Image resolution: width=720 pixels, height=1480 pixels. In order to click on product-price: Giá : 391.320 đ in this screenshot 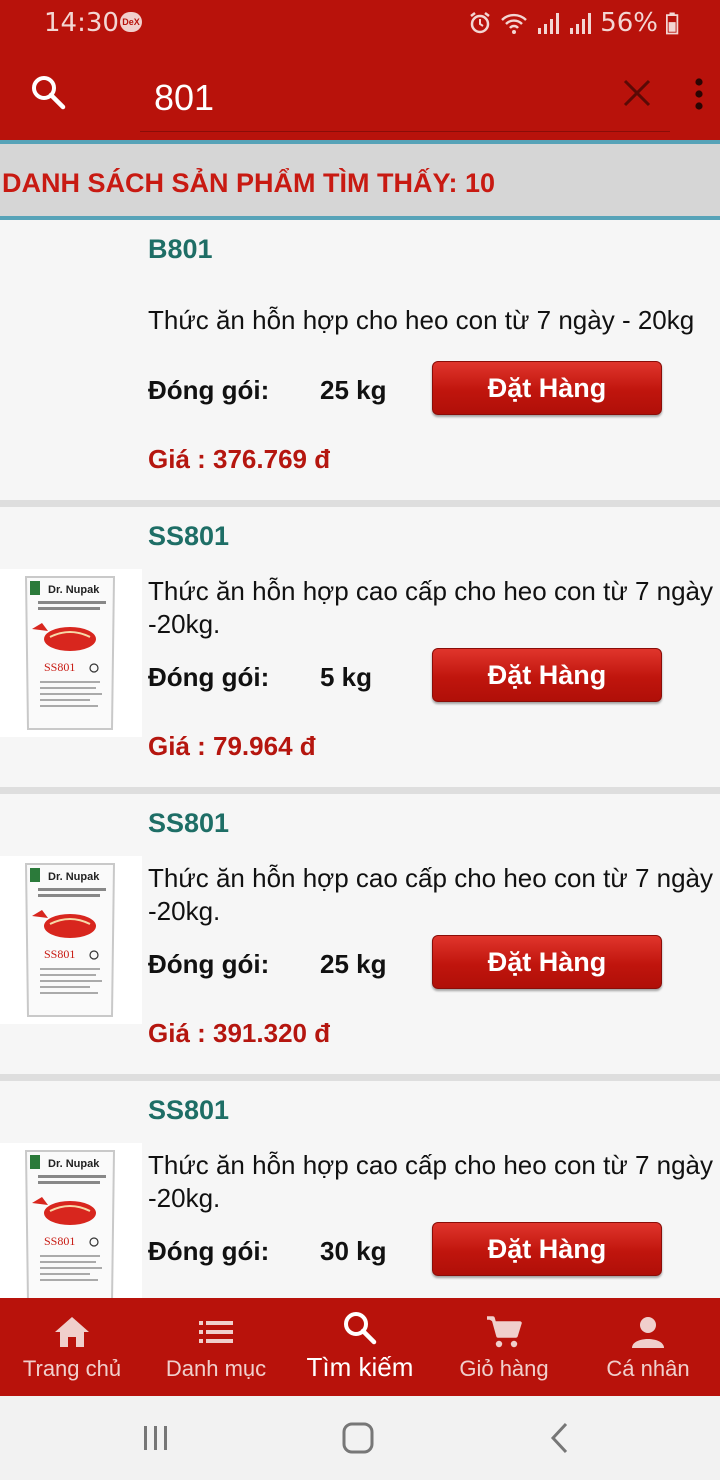, I will do `click(239, 1033)`.